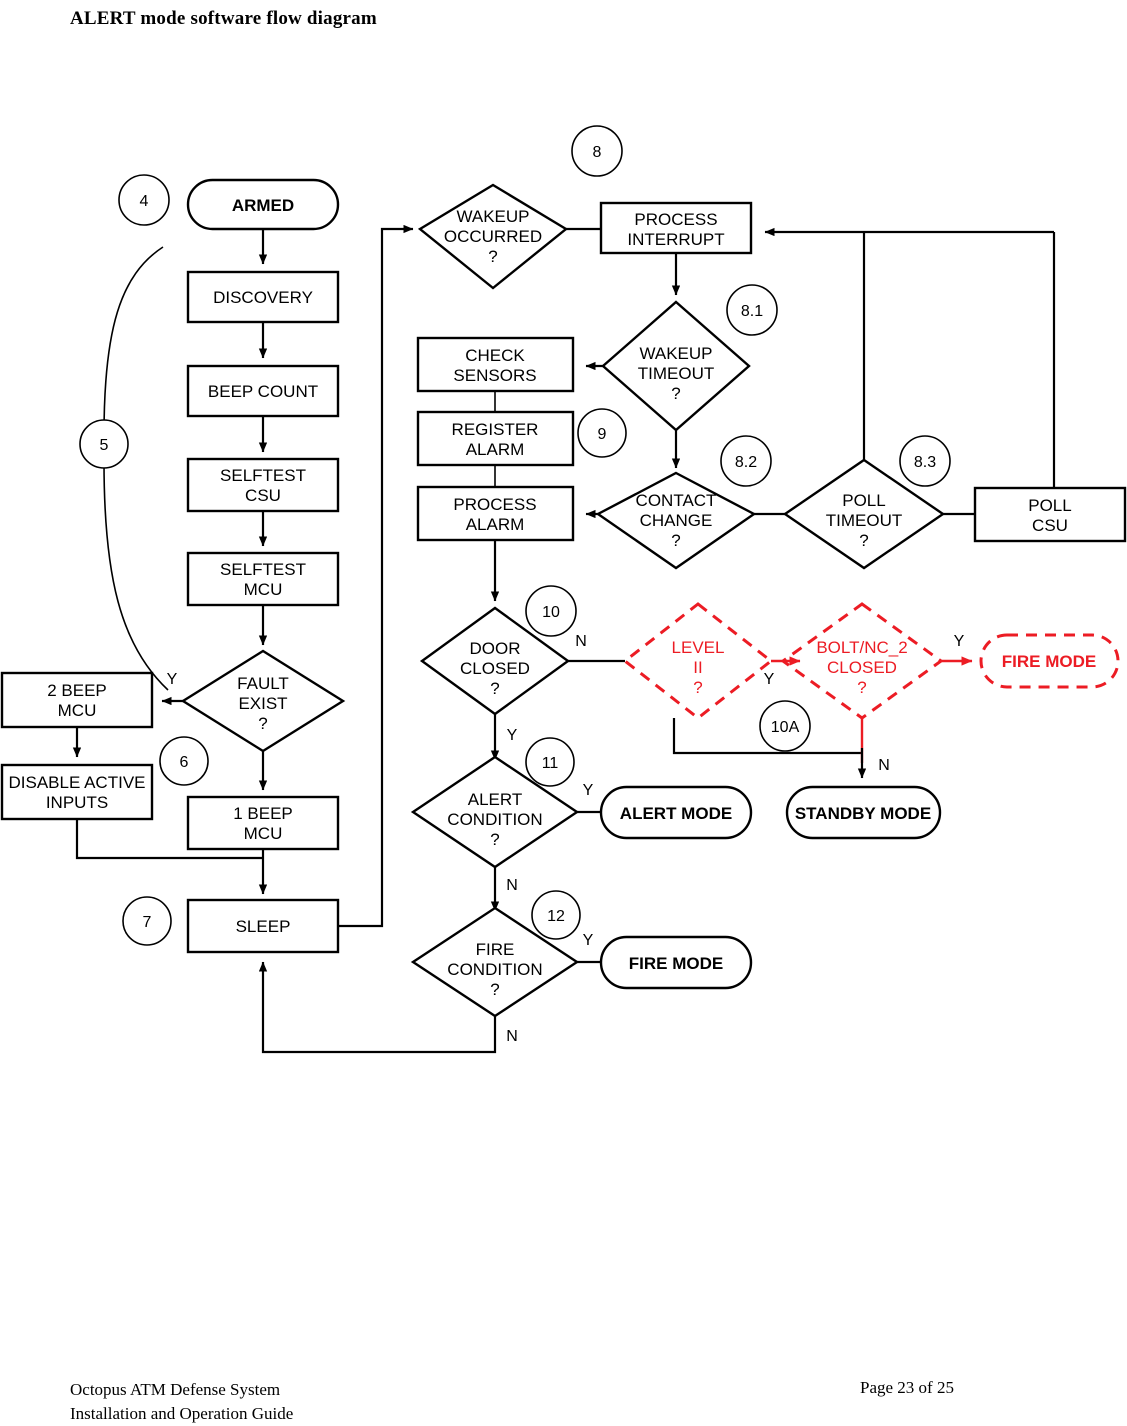 The height and width of the screenshot is (1426, 1127). I want to click on ref-6-label: 6, so click(184, 762).